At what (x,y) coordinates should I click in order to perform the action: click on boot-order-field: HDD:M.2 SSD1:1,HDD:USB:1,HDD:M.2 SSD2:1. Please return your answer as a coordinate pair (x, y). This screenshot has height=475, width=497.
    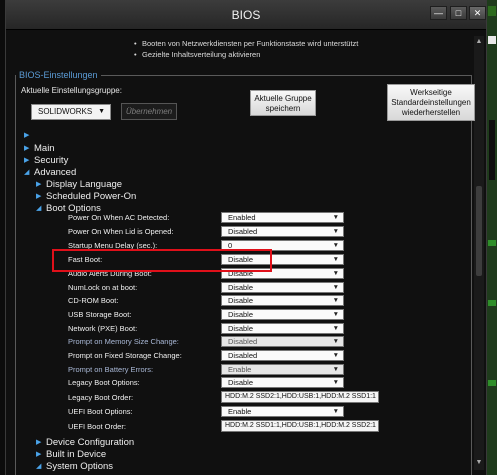
    Looking at the image, I should click on (300, 426).